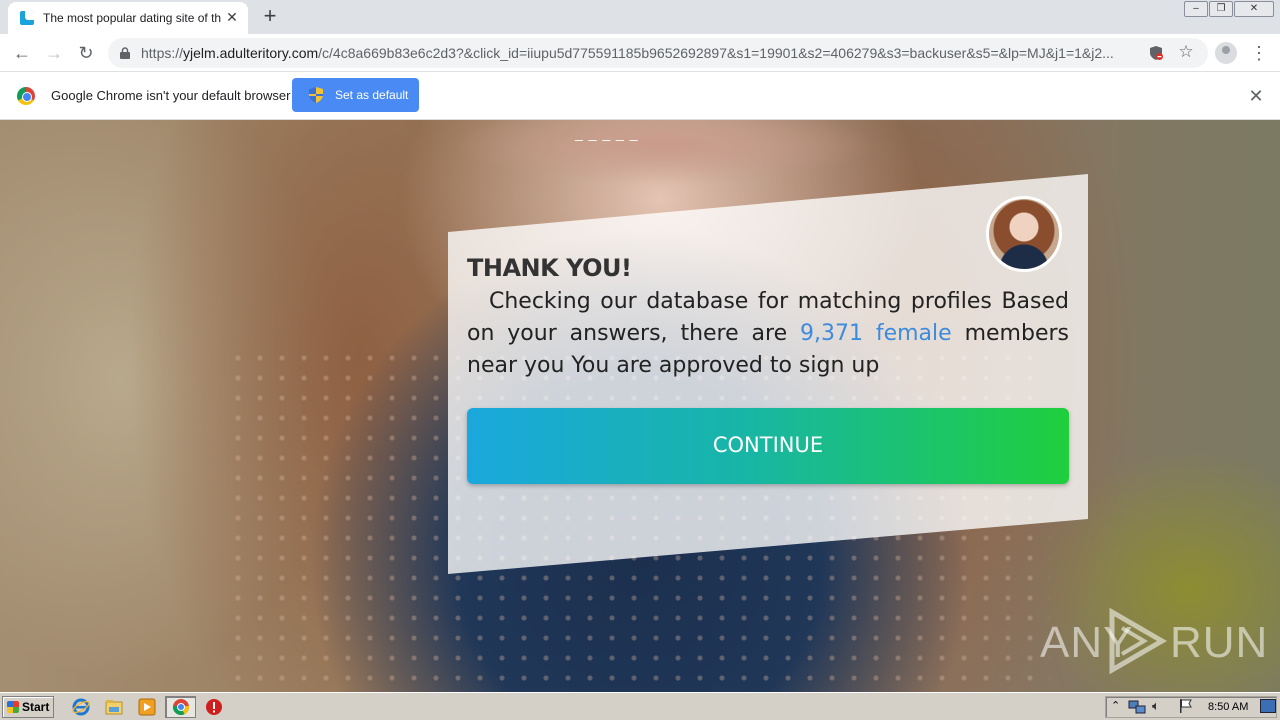 This screenshot has height=720, width=1280. I want to click on stop-sign-icon, so click(214, 707).